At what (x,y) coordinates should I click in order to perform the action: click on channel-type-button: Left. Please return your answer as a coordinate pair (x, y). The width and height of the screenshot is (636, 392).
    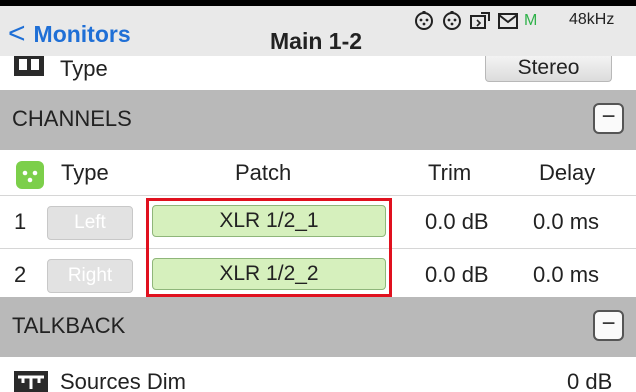
    Looking at the image, I should click on (90, 223).